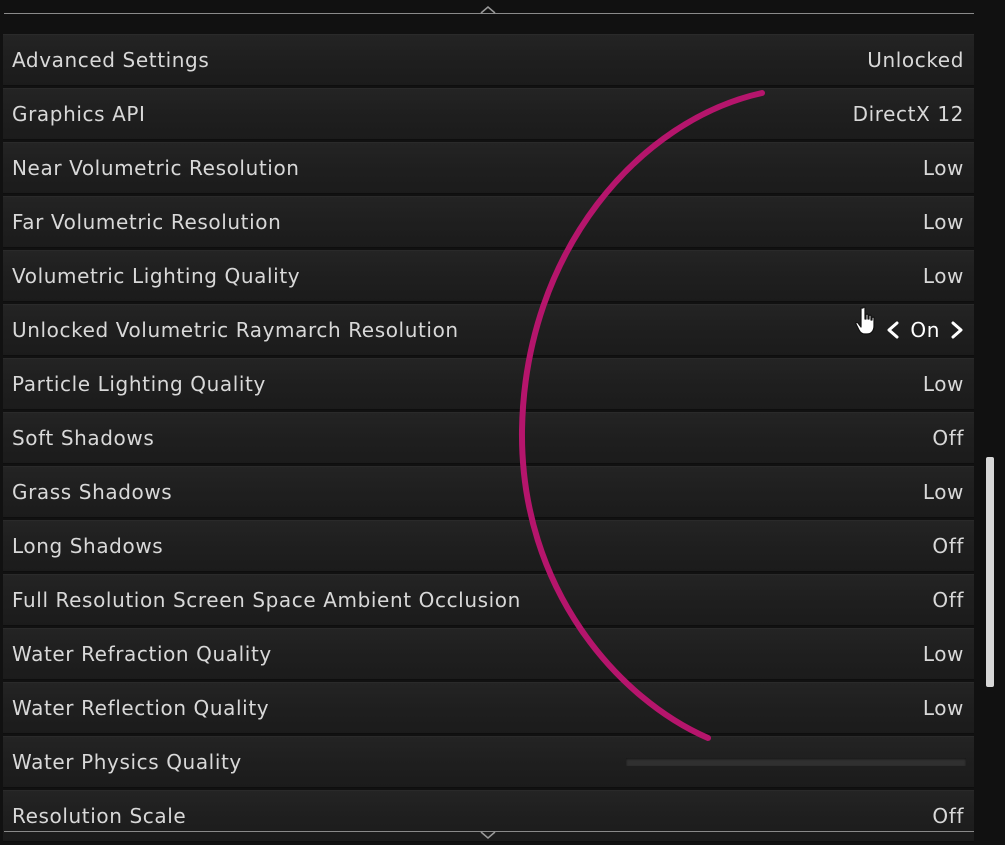 This screenshot has width=1005, height=845. Describe the element at coordinates (139, 384) in the screenshot. I see `setting-label: Particle Lighting Quality` at that location.